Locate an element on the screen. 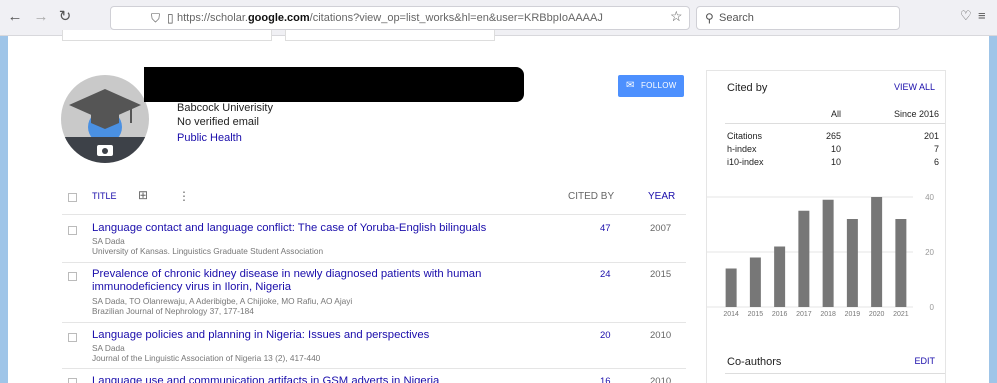 Image resolution: width=997 pixels, height=383 pixels. citations-bar-chart: 40 20 0 2014 2015 2016 2017 2018 2019 2020 2021 is located at coordinates (821, 255).